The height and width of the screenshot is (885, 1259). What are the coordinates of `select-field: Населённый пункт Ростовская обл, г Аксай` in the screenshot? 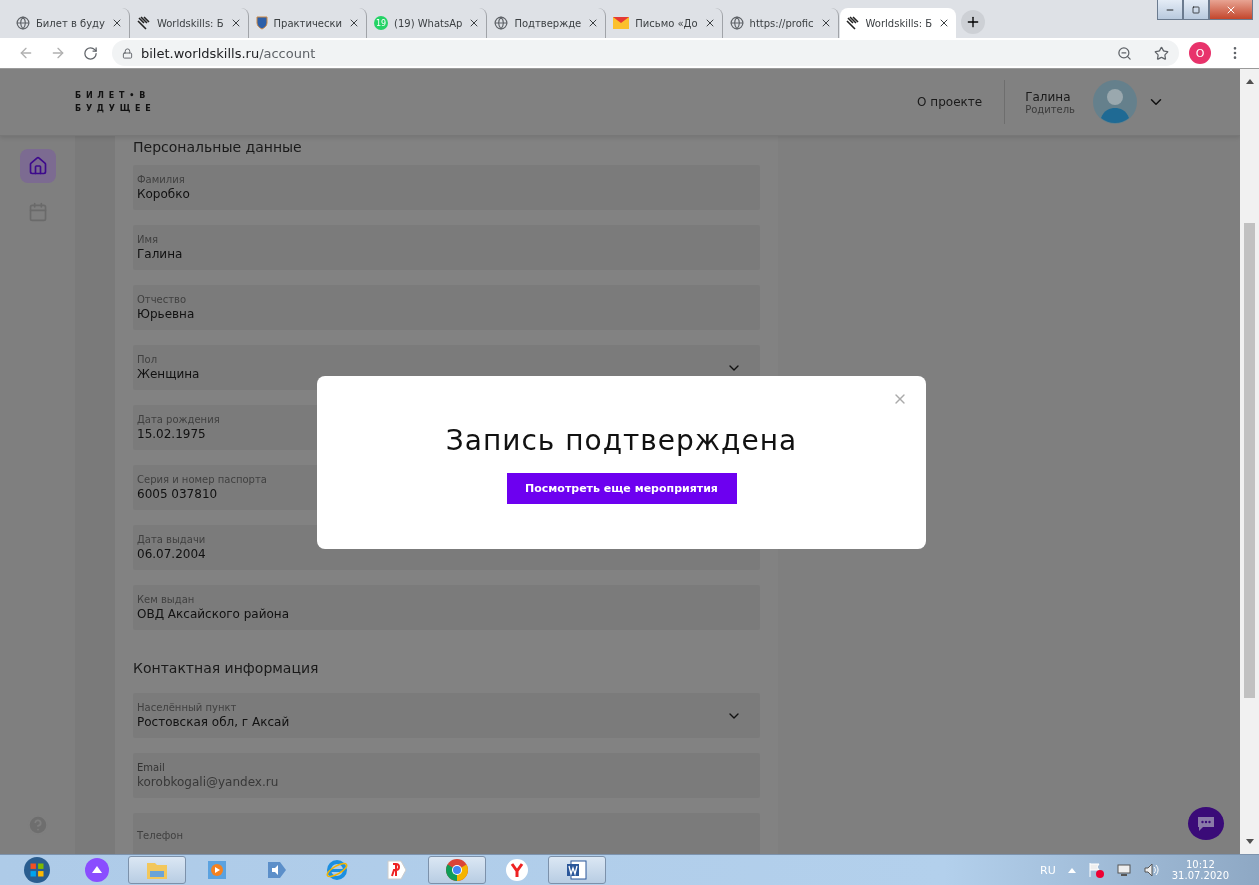 It's located at (446, 715).